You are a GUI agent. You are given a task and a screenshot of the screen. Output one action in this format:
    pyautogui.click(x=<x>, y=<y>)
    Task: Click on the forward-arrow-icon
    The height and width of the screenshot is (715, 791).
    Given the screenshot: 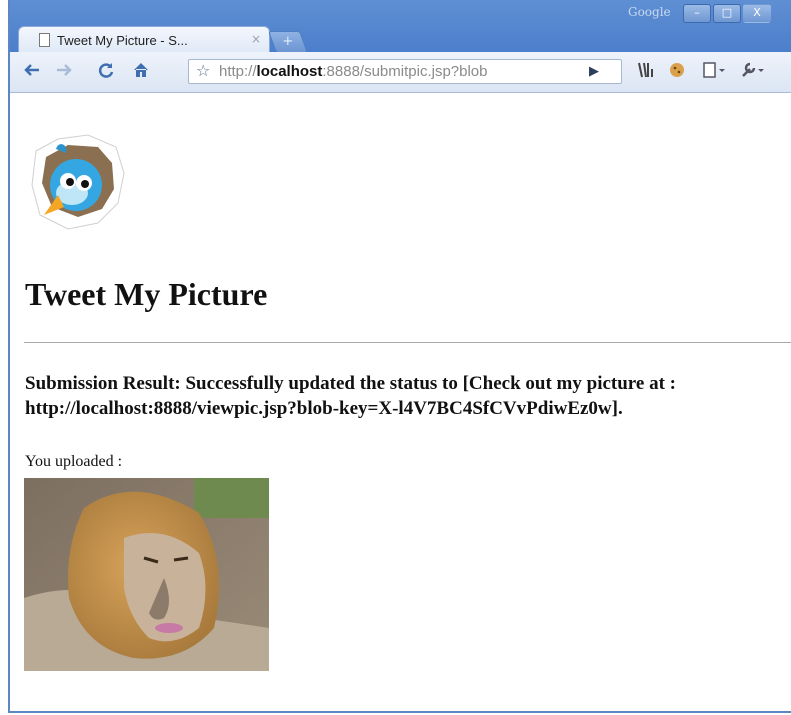 What is the action you would take?
    pyautogui.click(x=64, y=70)
    